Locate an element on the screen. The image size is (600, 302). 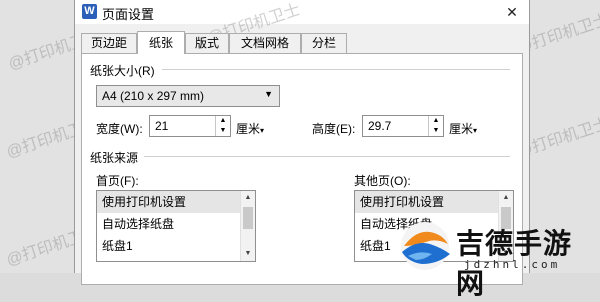
first-page-listbox: 使用打印机设置 自动选择纸盘 纸盘1 ▲ ▼ is located at coordinates (176, 226).